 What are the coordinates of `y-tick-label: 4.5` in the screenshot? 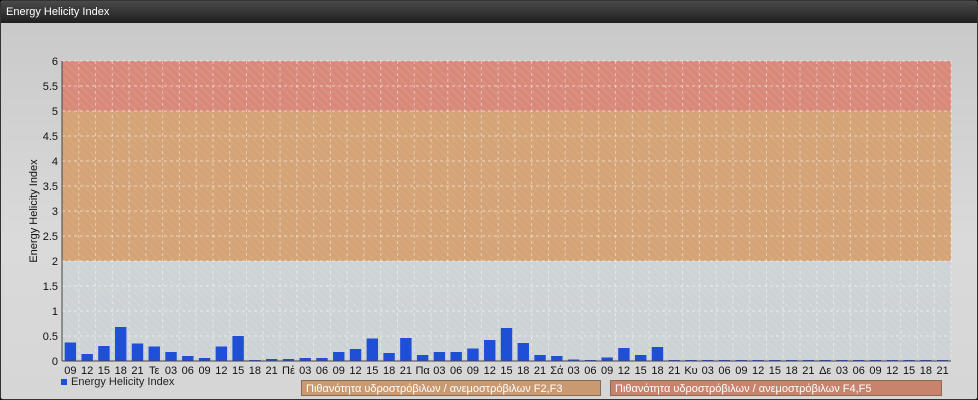 It's located at (50, 137).